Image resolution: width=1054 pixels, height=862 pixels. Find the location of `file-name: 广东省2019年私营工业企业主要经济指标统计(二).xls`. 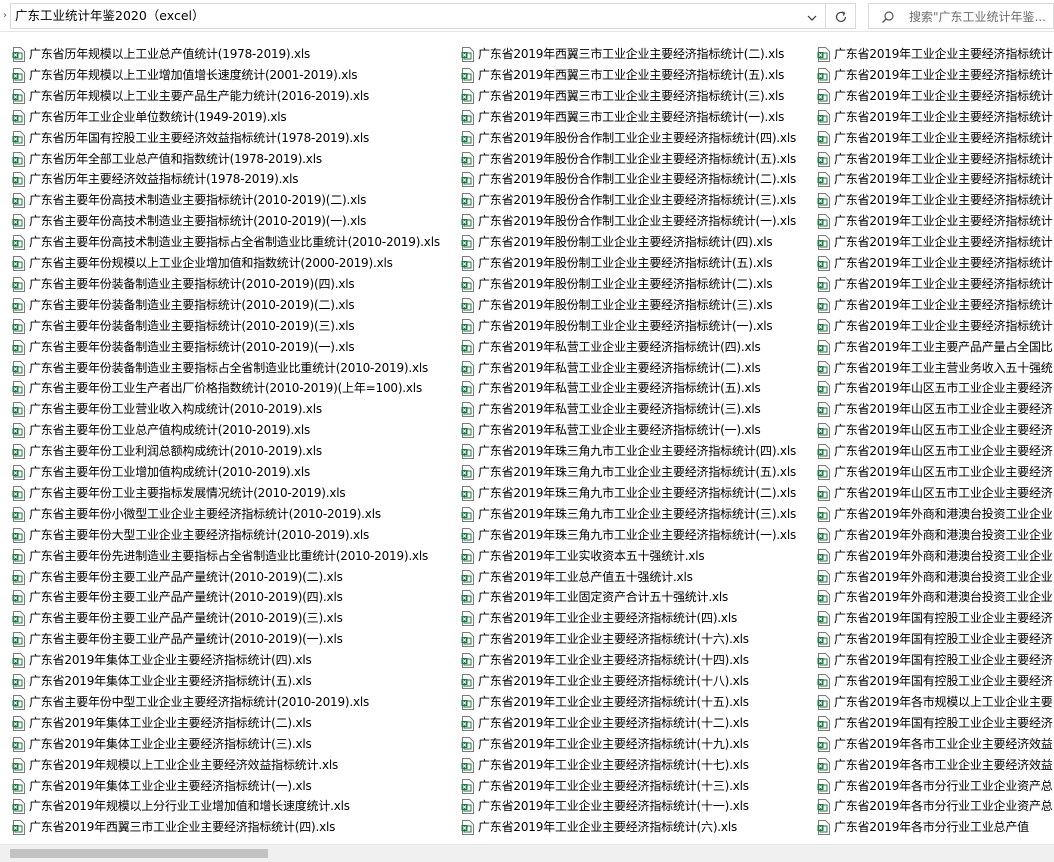

file-name: 广东省2019年私营工业企业主要经济指标统计(二).xls is located at coordinates (619, 367).